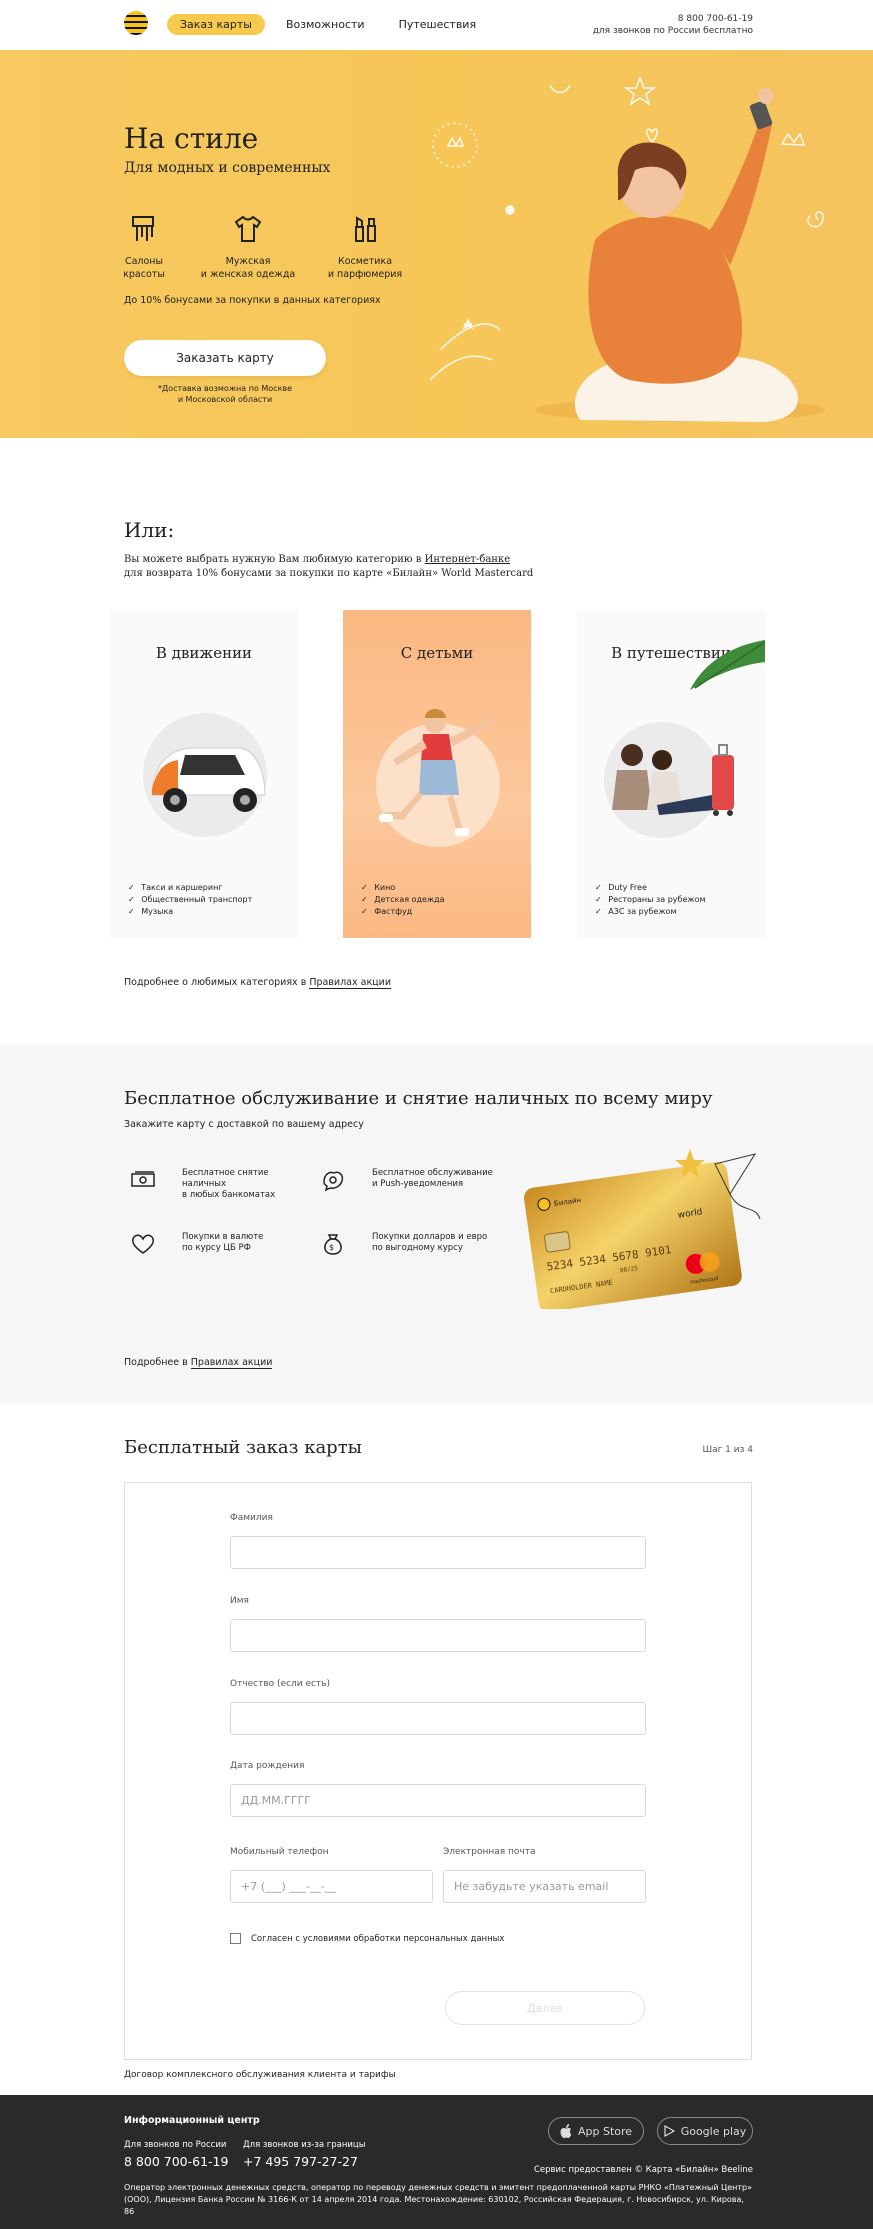 Image resolution: width=873 pixels, height=2229 pixels. What do you see at coordinates (650, 888) in the screenshot?
I see `list-item: Duty Free` at bounding box center [650, 888].